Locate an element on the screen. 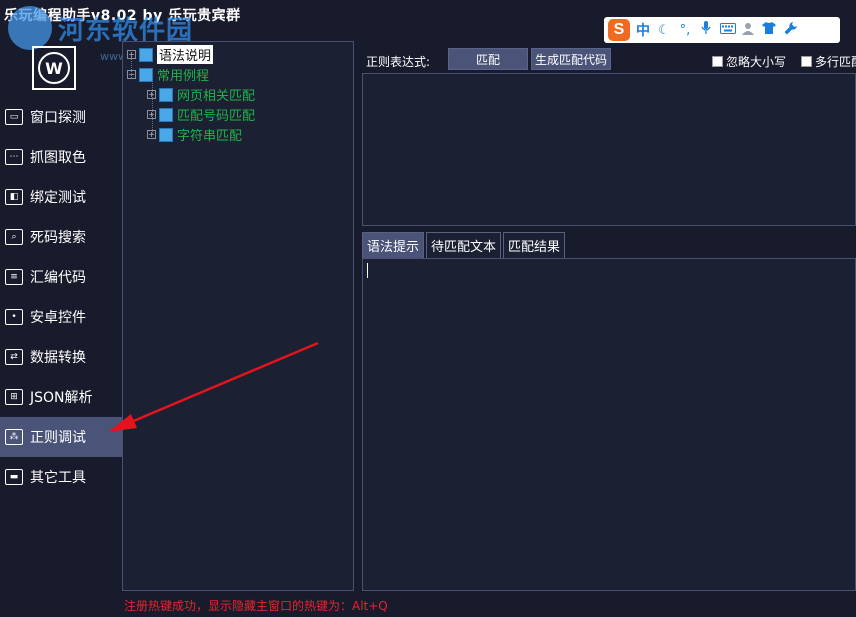 The height and width of the screenshot is (617, 856). data-convert-icon: ⇄ is located at coordinates (14, 357).